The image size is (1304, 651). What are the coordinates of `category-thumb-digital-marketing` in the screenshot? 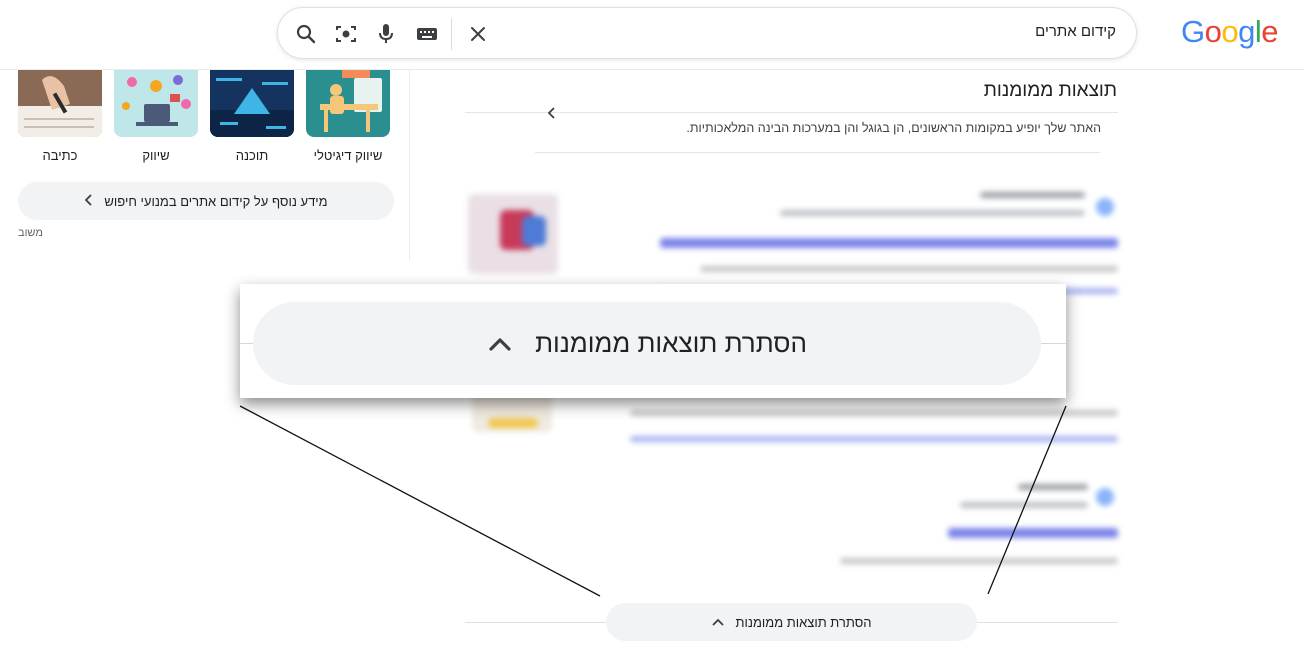 It's located at (348, 103).